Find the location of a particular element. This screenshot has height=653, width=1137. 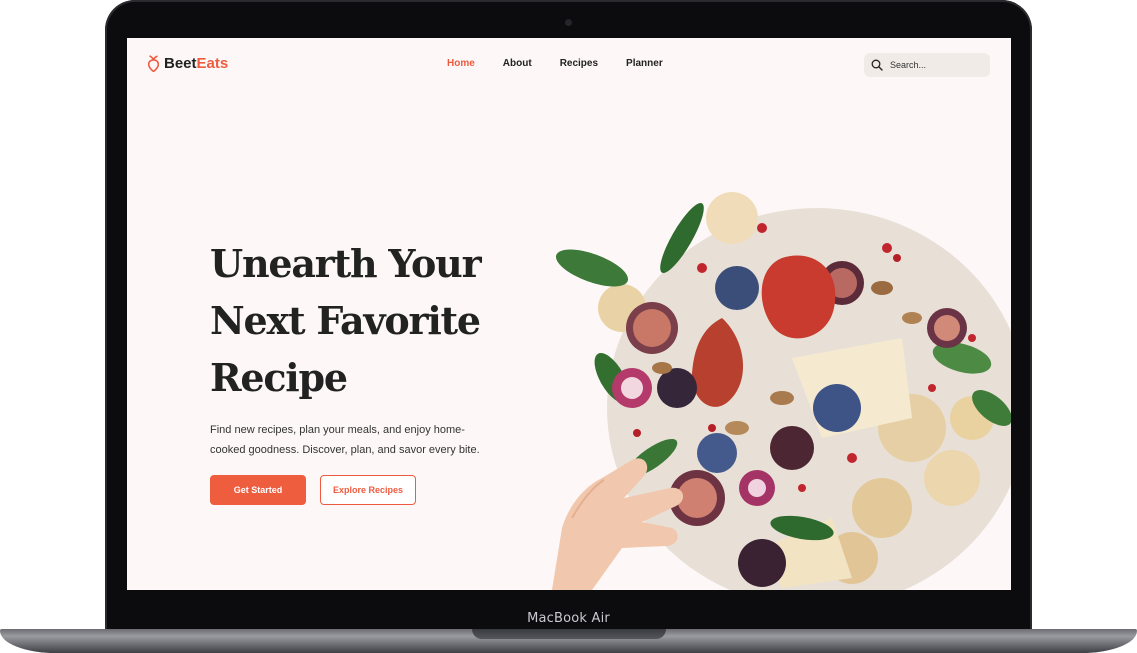

hero-title-line-1: Unearth Your is located at coordinates (346, 263).